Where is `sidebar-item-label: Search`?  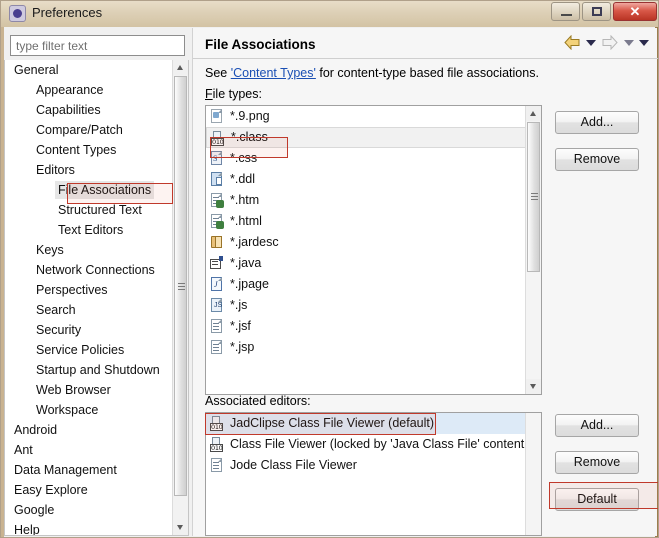
sidebar-item-label: Search is located at coordinates (56, 310).